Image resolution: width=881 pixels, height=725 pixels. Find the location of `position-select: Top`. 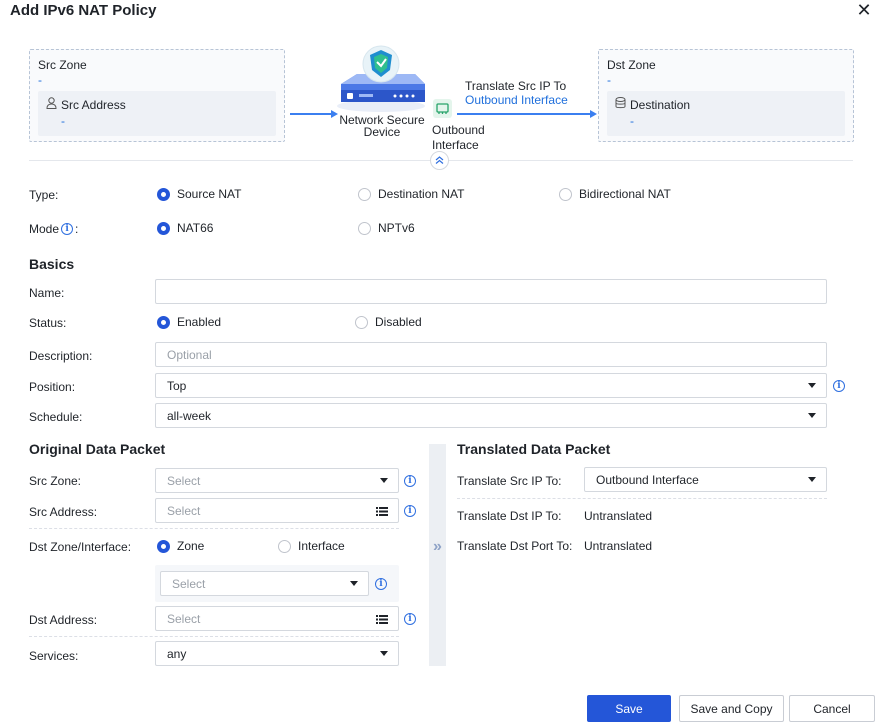

position-select: Top is located at coordinates (491, 385).